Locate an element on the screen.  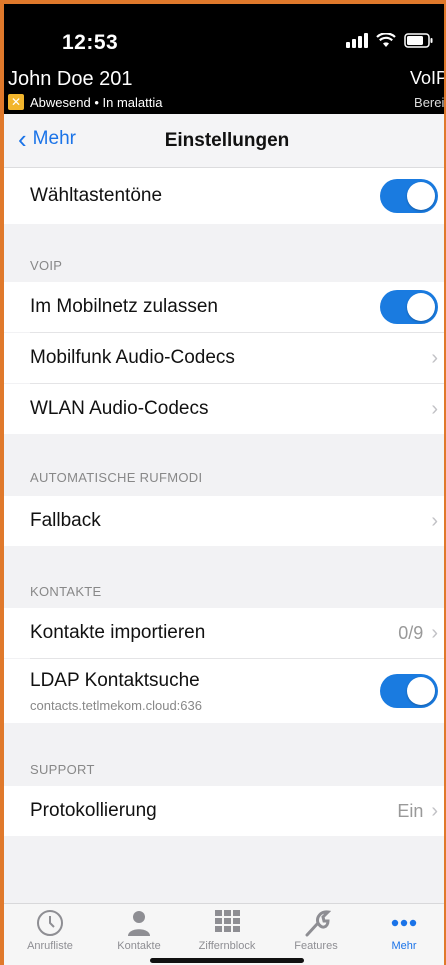
ready-label: Bereit is located at coordinates (430, 102).